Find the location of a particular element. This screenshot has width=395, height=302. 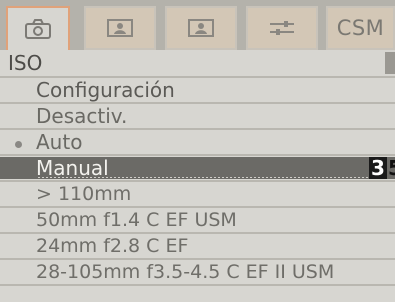

tab-playback is located at coordinates (120, 28).